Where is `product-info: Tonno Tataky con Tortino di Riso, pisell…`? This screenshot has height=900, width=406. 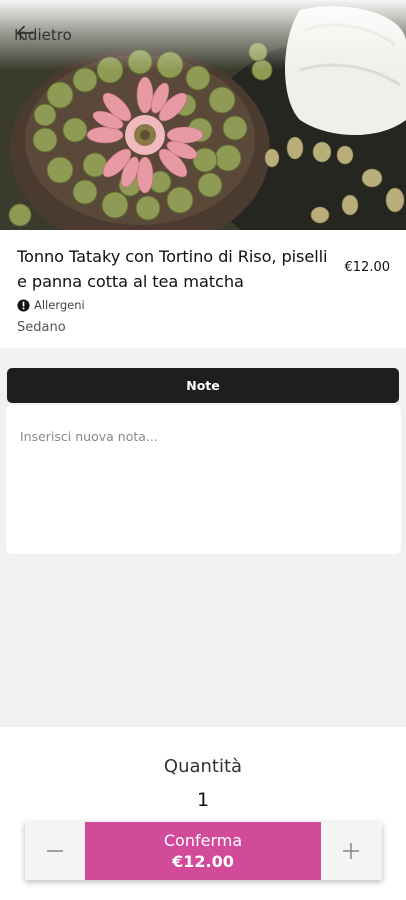
product-info: Tonno Tataky con Tortino di Riso, pisell… is located at coordinates (203, 289).